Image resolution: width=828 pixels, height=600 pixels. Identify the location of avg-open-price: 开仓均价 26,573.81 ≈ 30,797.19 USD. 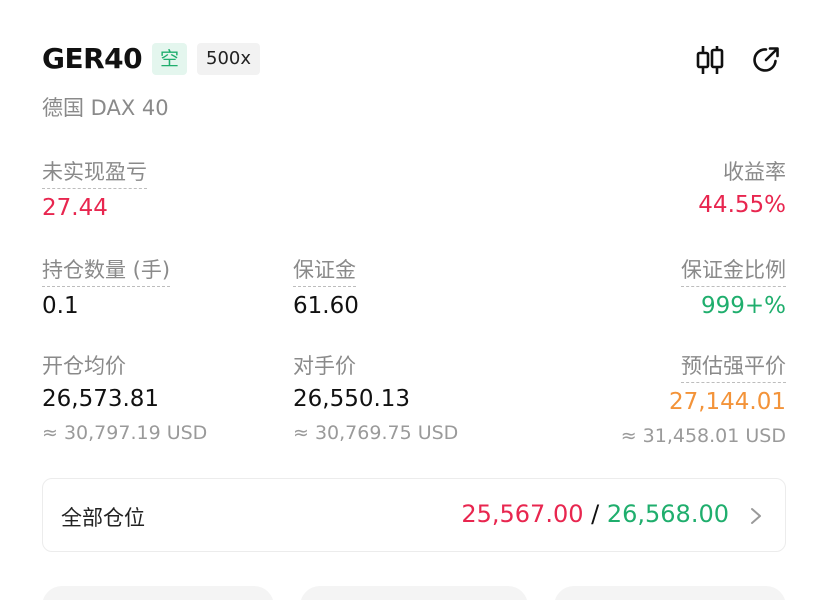
(124, 397).